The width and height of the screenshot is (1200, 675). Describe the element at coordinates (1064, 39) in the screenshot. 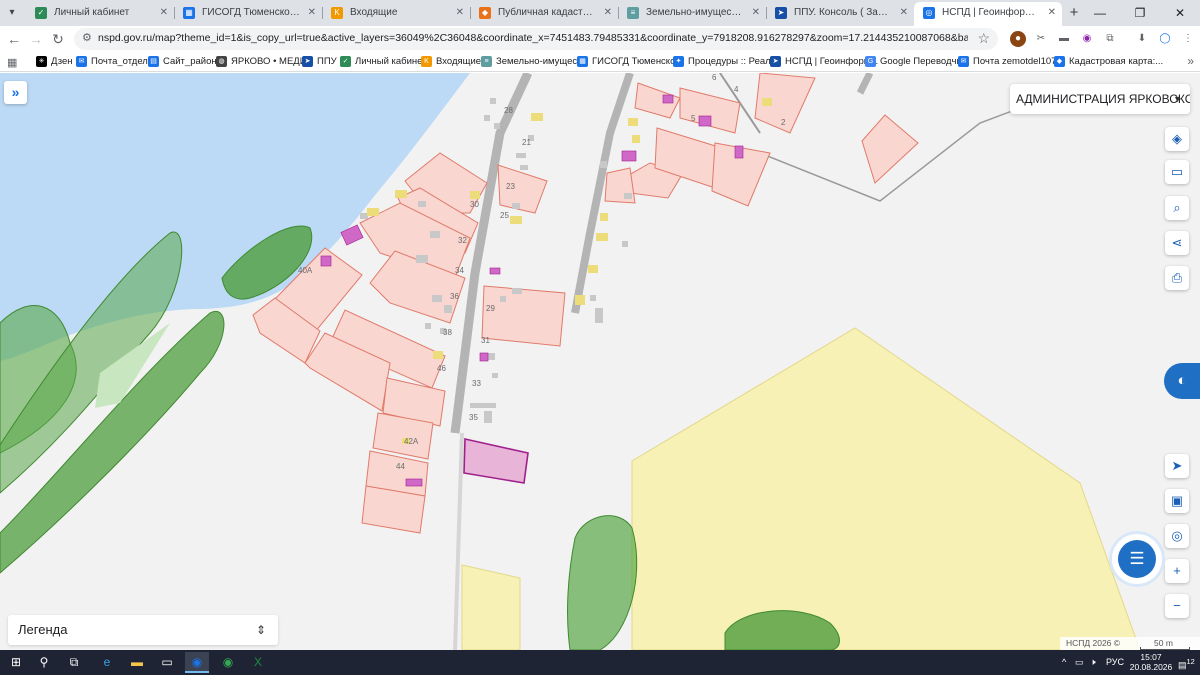

I see `extension-minus-icon: ▬` at that location.